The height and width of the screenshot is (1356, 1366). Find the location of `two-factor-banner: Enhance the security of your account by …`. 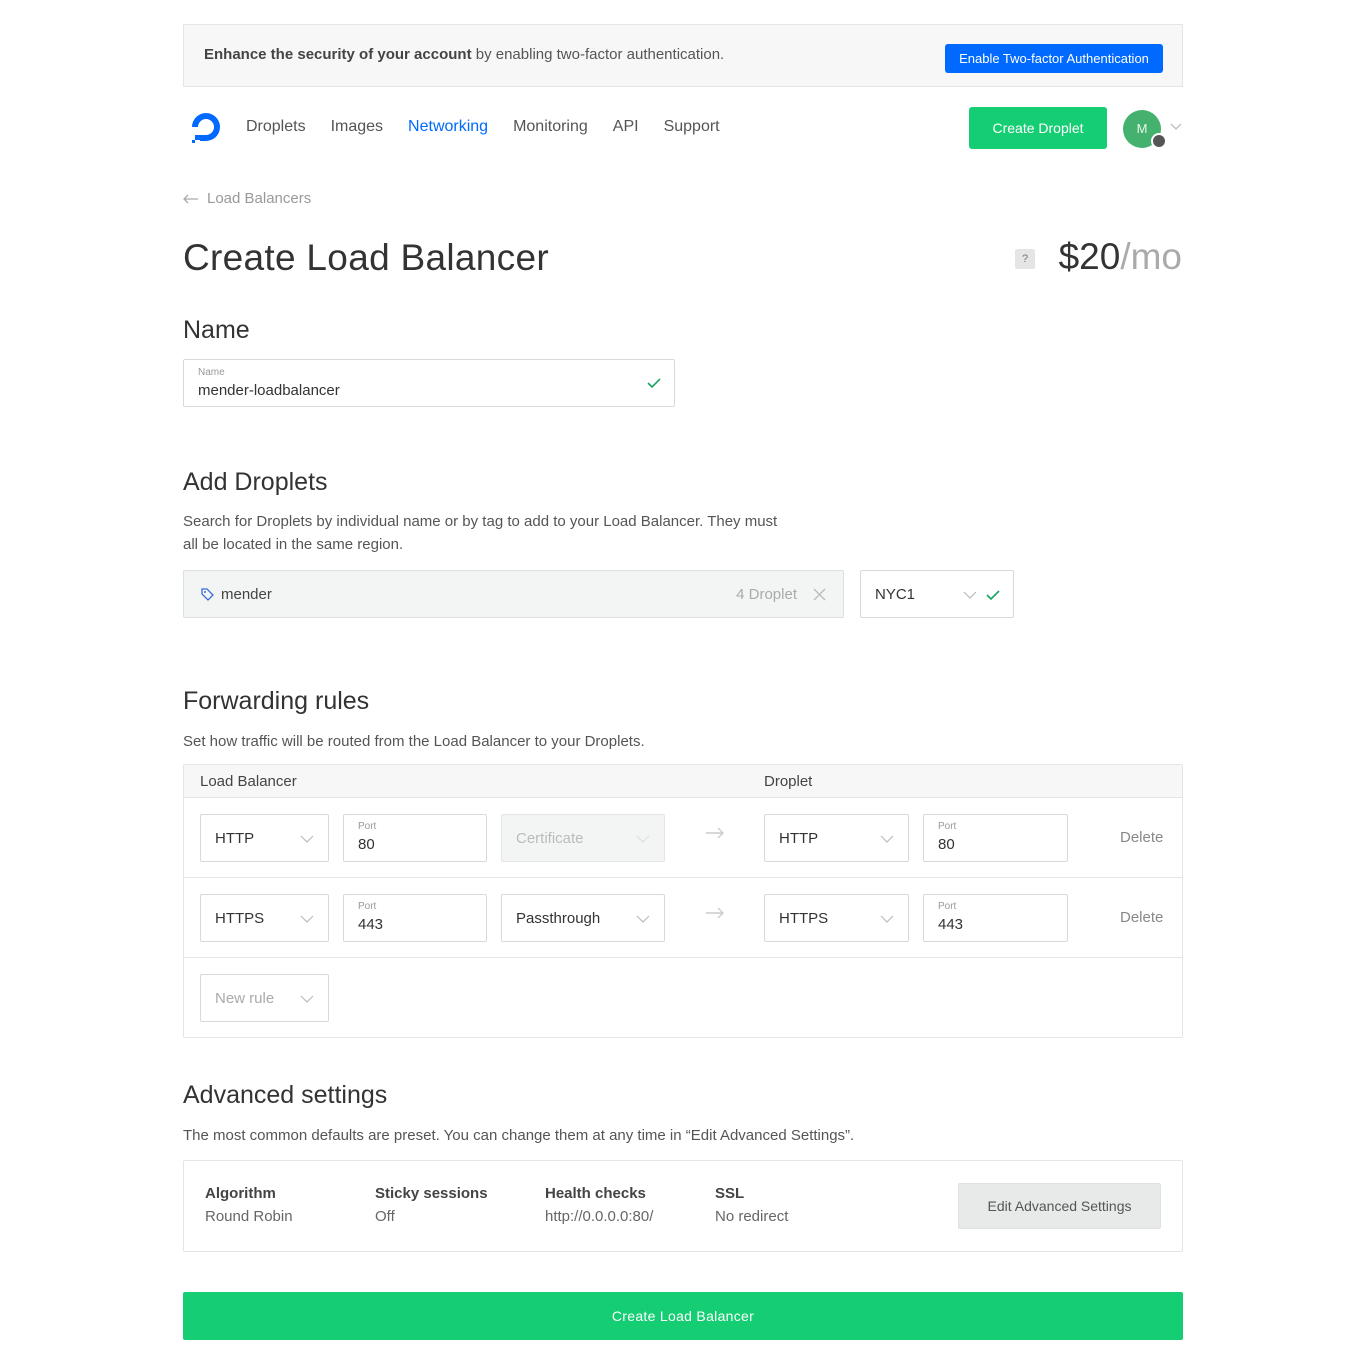

two-factor-banner: Enhance the security of your account by … is located at coordinates (683, 55).